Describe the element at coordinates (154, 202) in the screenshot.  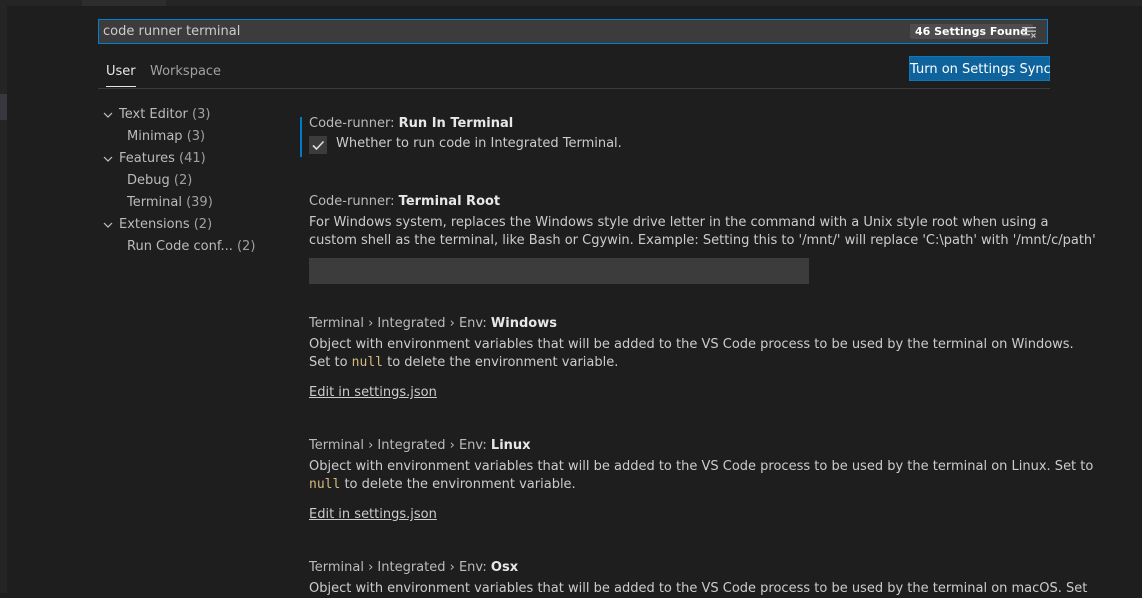
I see `toc-item-label: Terminal` at that location.